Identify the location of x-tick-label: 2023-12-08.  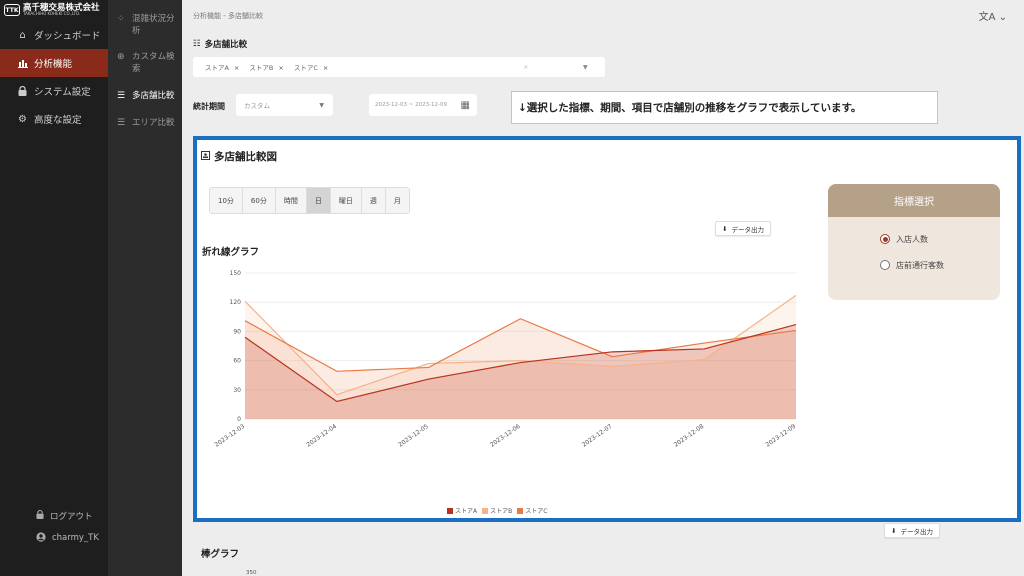
(689, 436).